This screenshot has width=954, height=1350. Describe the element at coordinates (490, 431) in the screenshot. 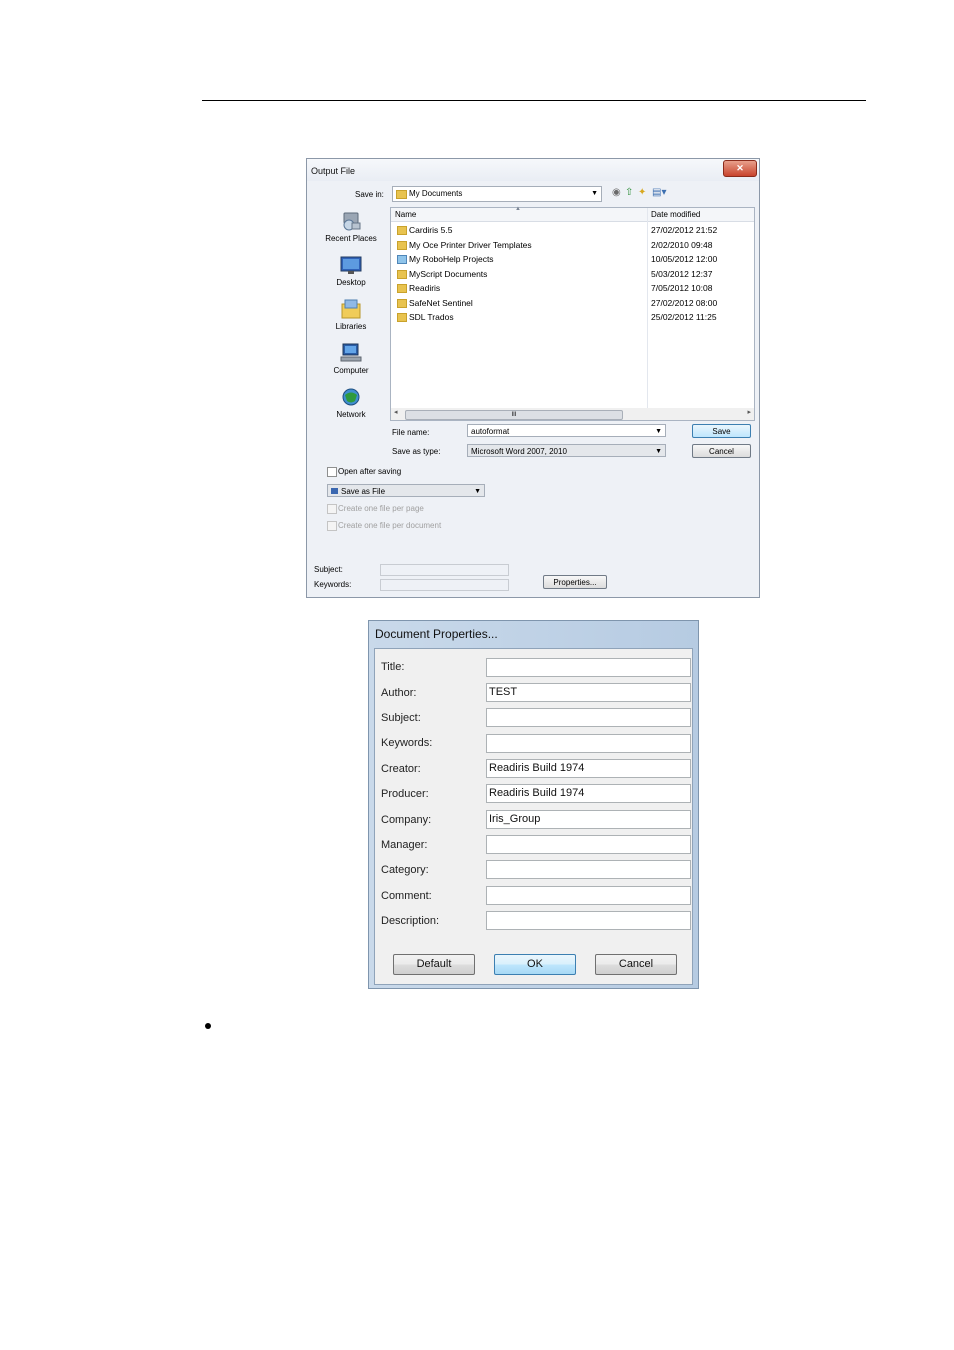

I see `file-name-value: autoformat` at that location.